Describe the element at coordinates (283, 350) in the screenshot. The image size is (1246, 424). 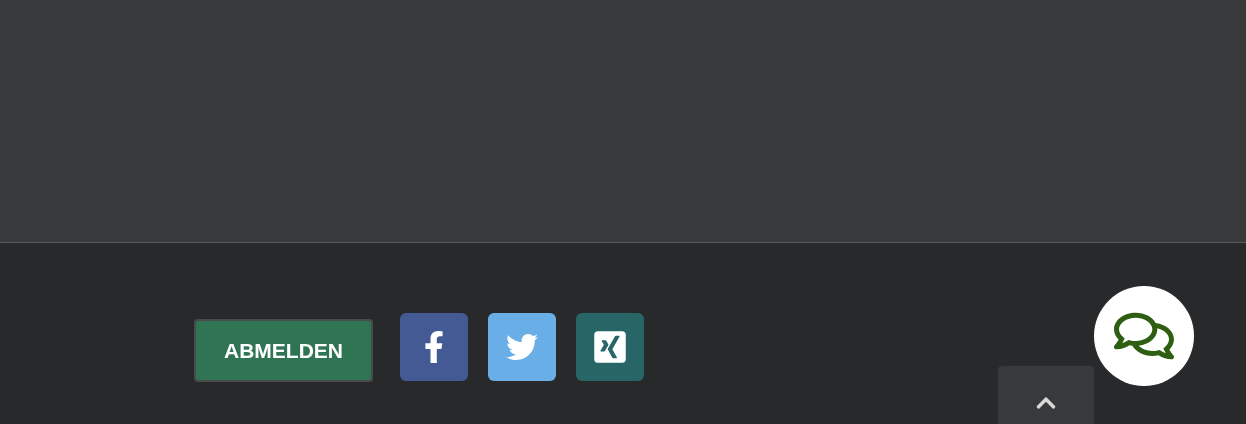
I see `unsubscribe-button: ABMELDEN` at that location.